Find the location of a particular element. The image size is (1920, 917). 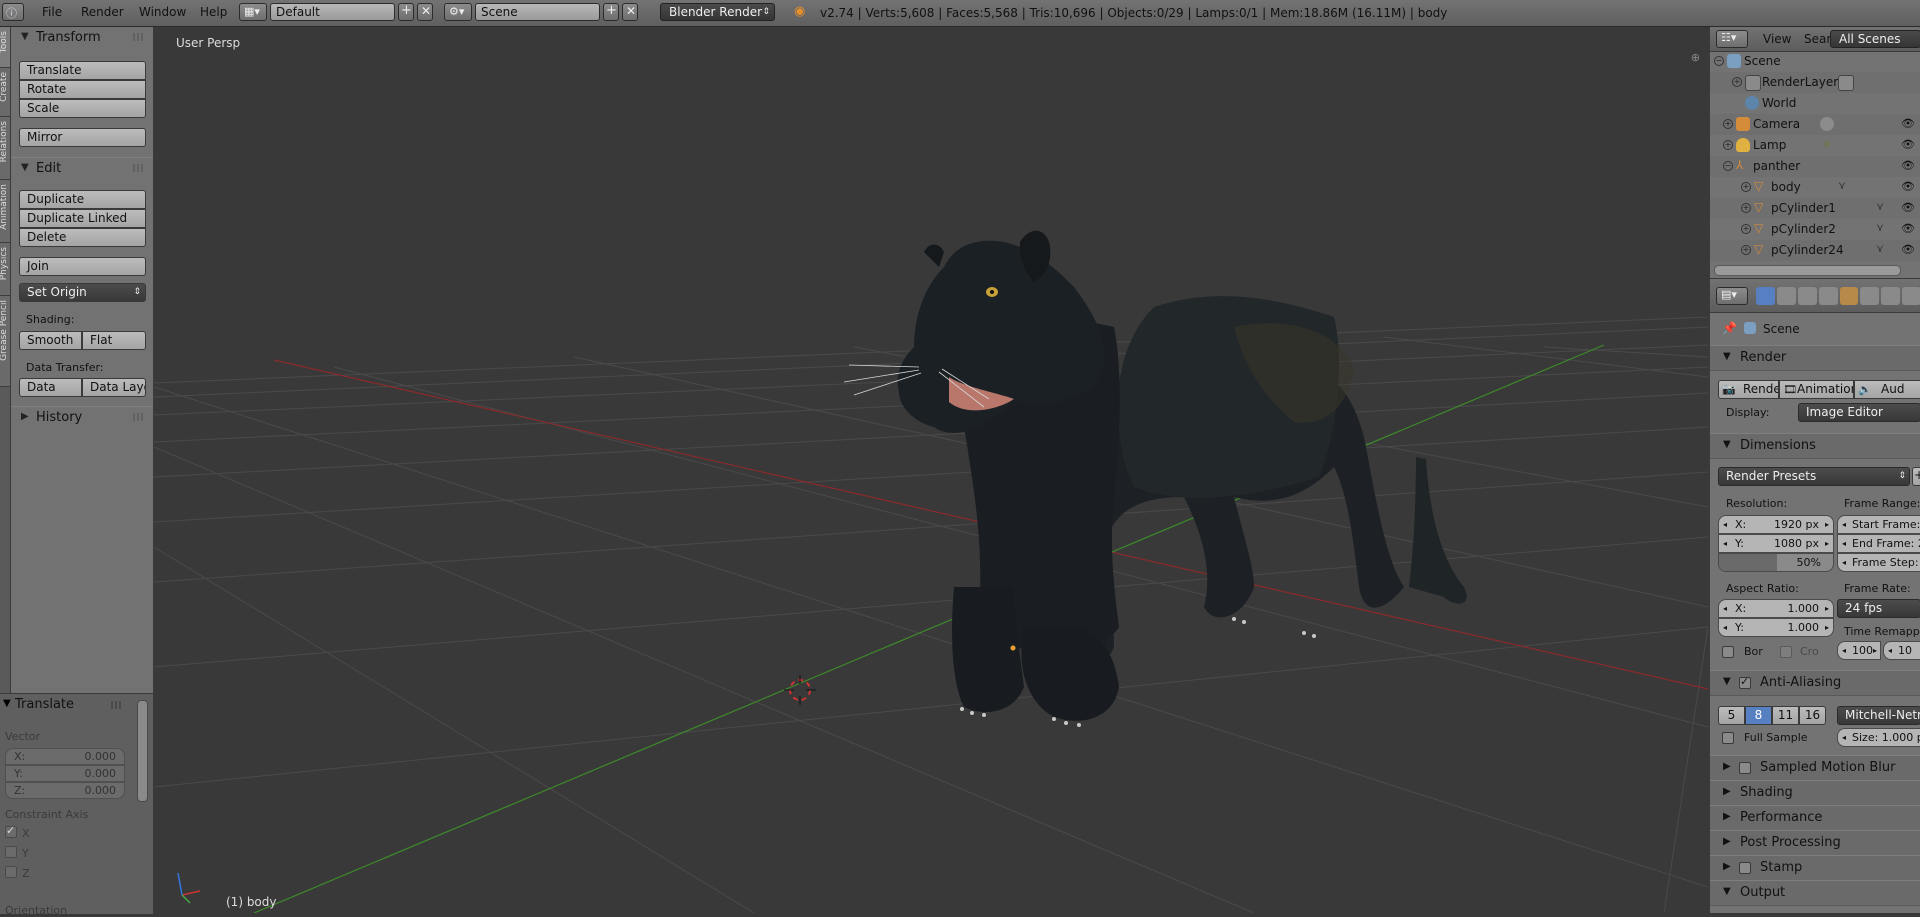

motion-blur-checkbox is located at coordinates (1745, 768).